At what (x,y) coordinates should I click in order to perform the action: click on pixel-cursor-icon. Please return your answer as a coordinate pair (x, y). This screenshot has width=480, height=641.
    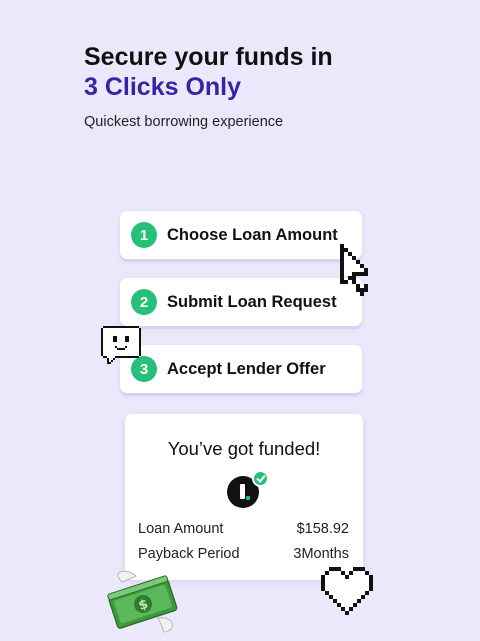
    Looking at the image, I should click on (354, 270).